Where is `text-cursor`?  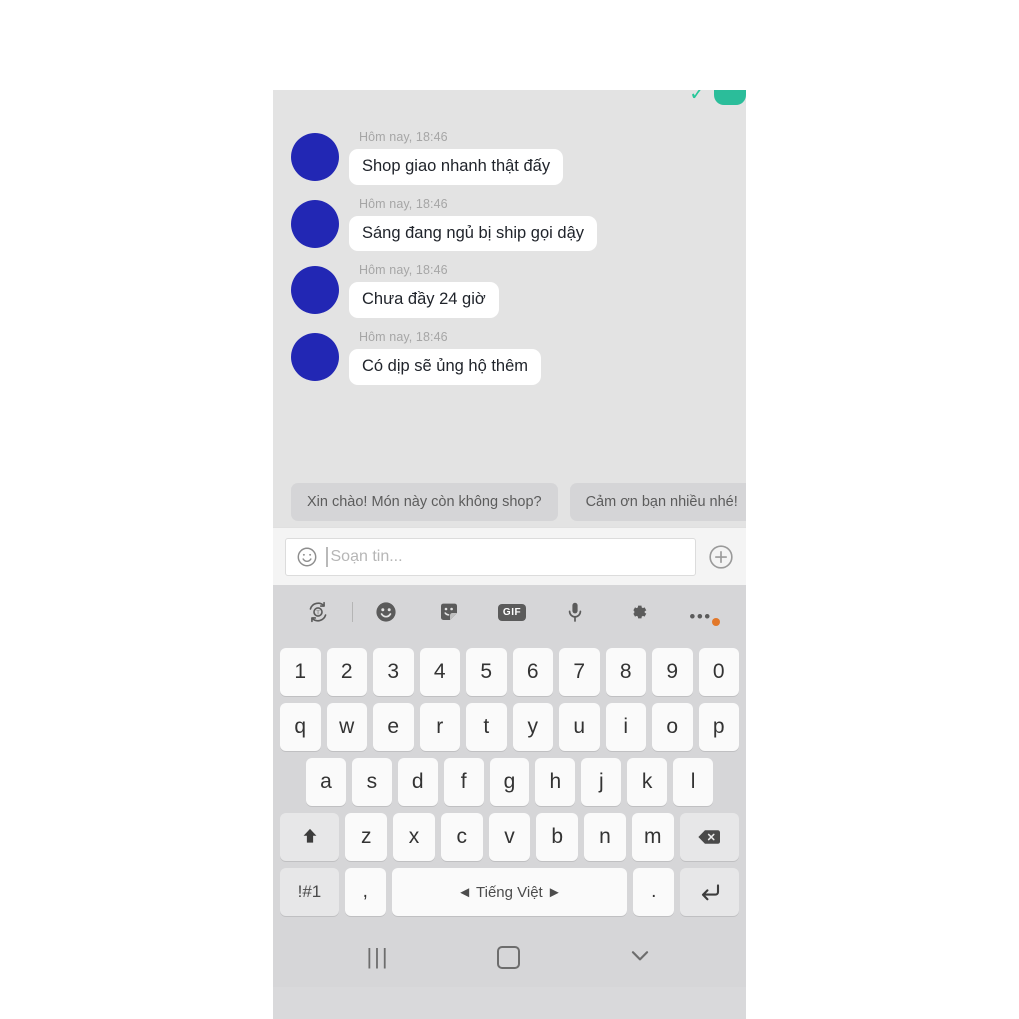 text-cursor is located at coordinates (327, 556).